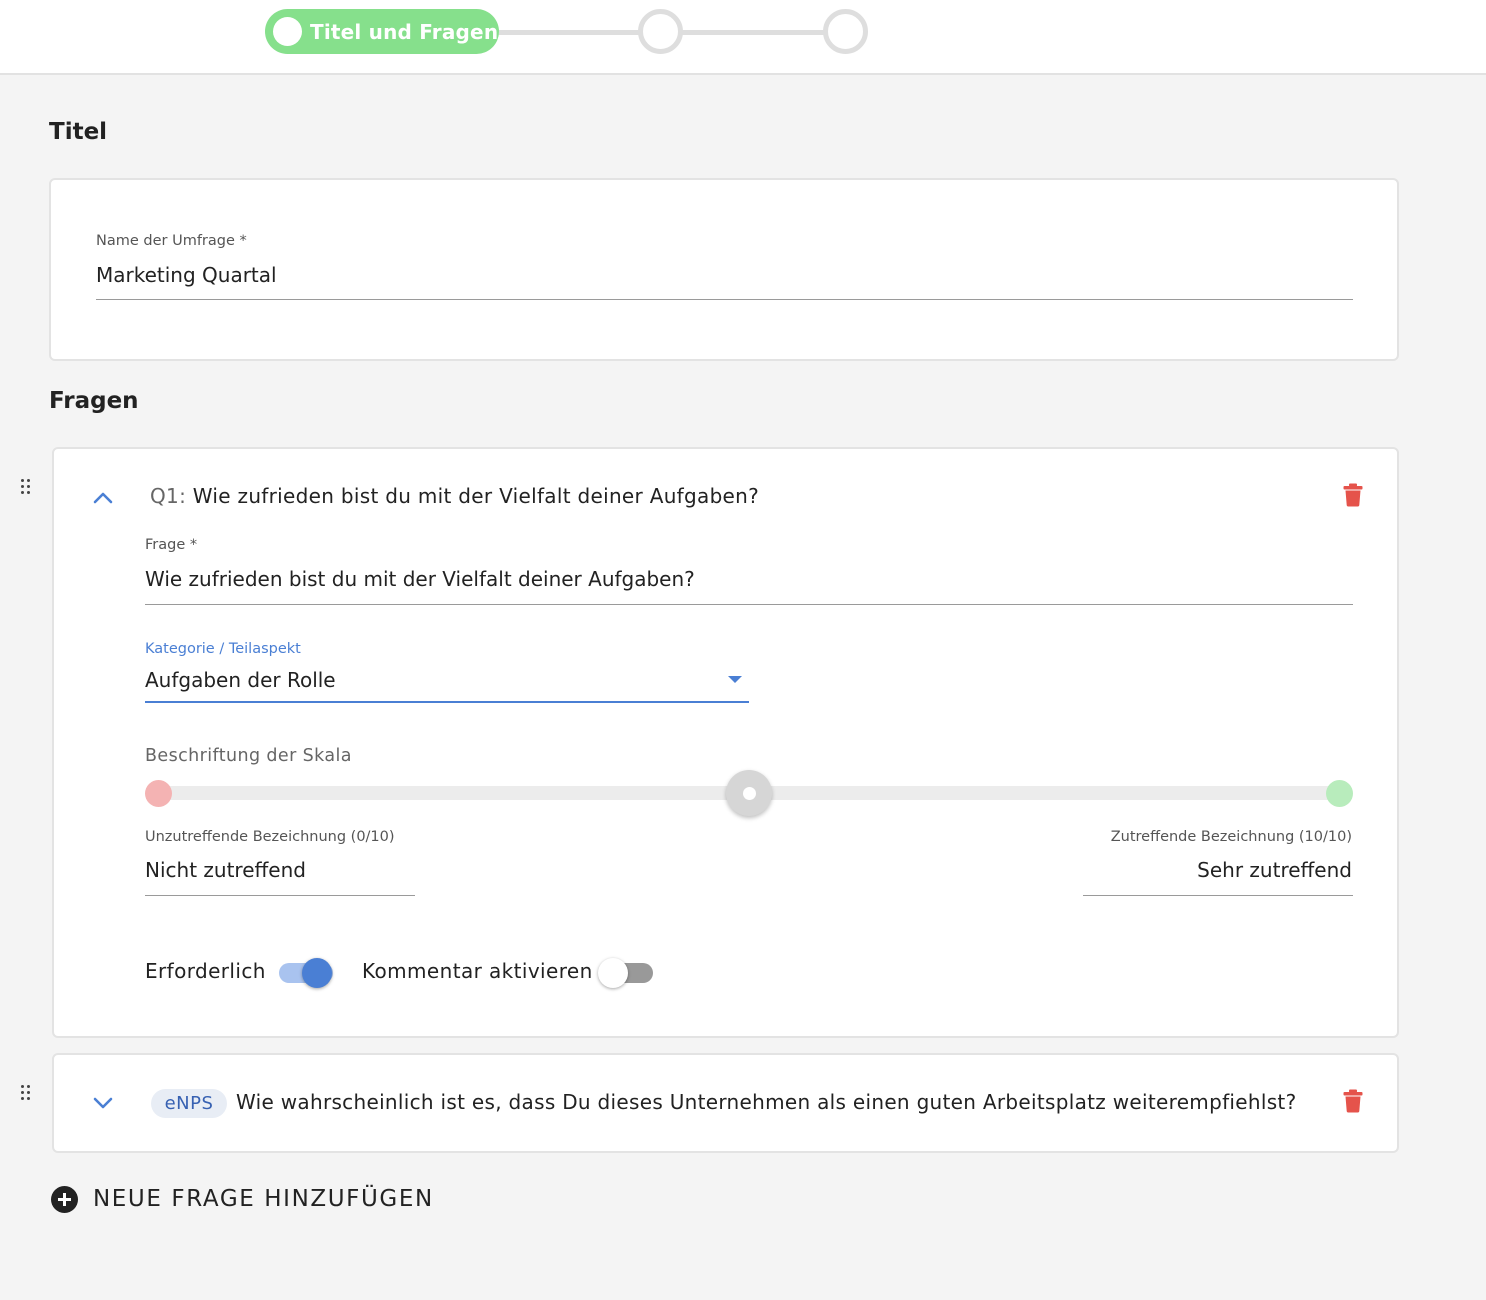  What do you see at coordinates (186, 275) in the screenshot?
I see `survey-name-input: Marketing Quartal` at bounding box center [186, 275].